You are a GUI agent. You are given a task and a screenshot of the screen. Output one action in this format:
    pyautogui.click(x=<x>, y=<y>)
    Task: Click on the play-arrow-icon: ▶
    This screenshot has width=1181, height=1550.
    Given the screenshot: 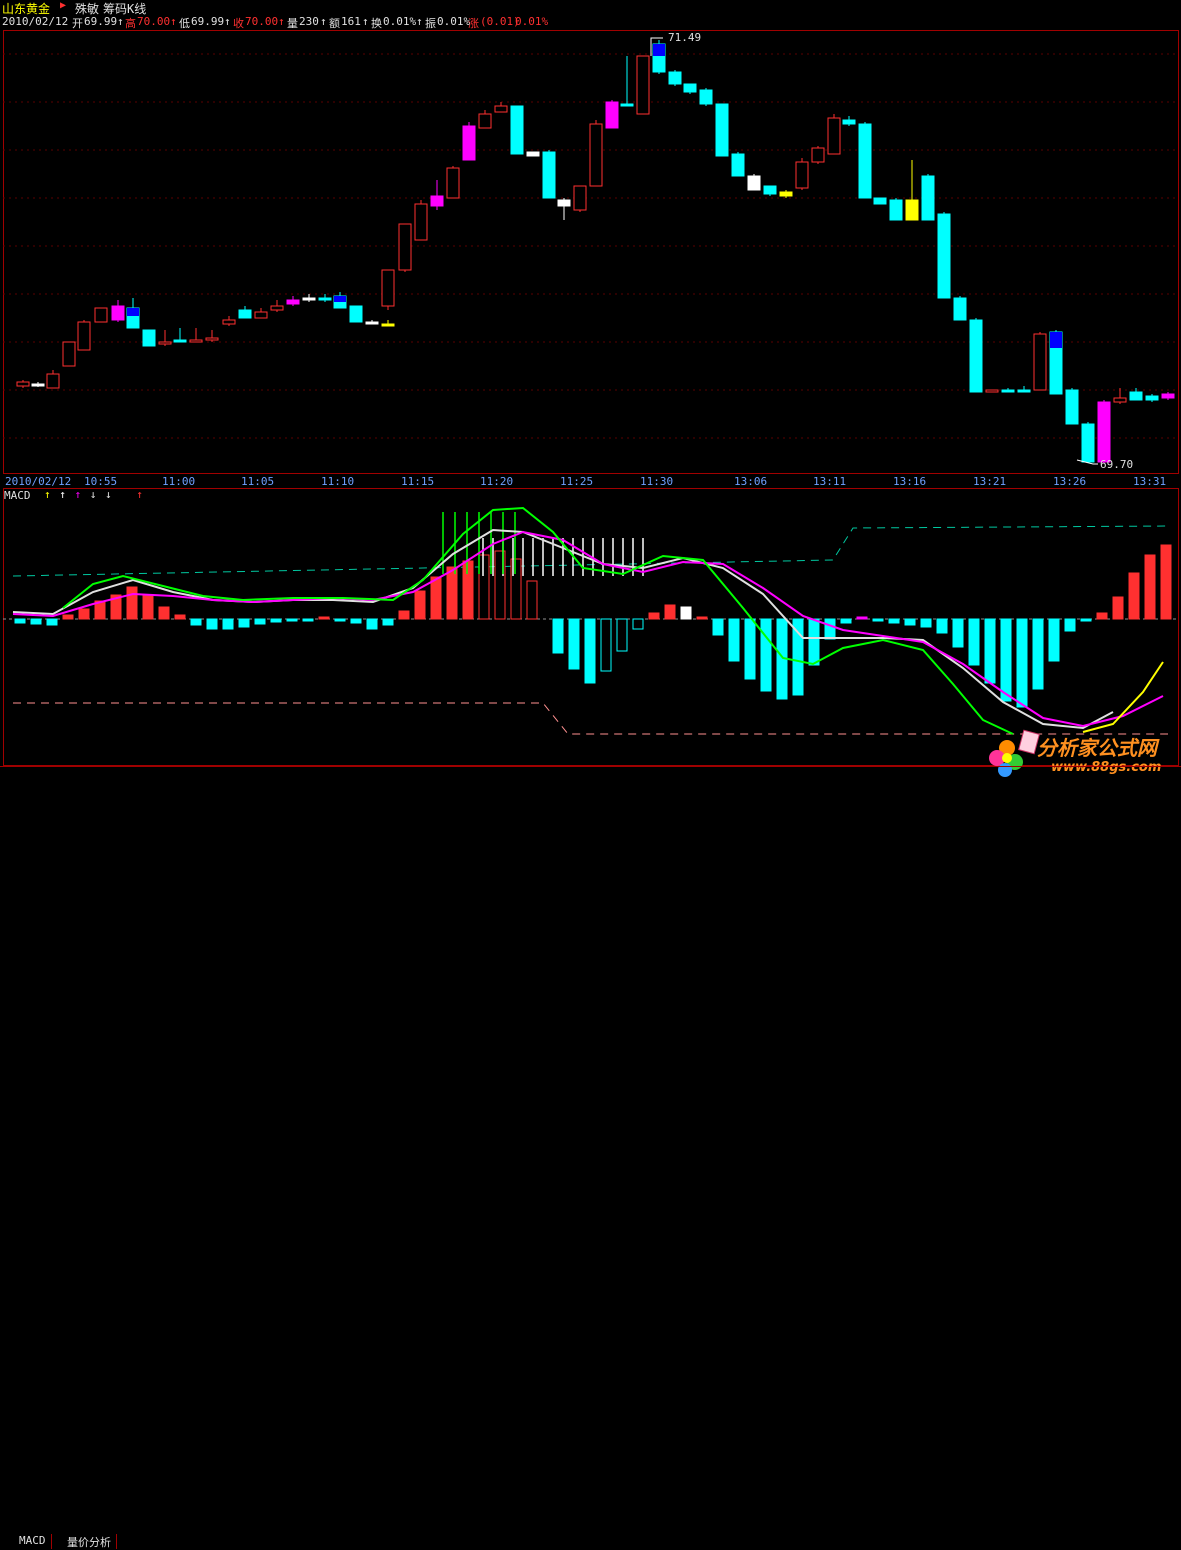 What is the action you would take?
    pyautogui.click(x=63, y=5)
    